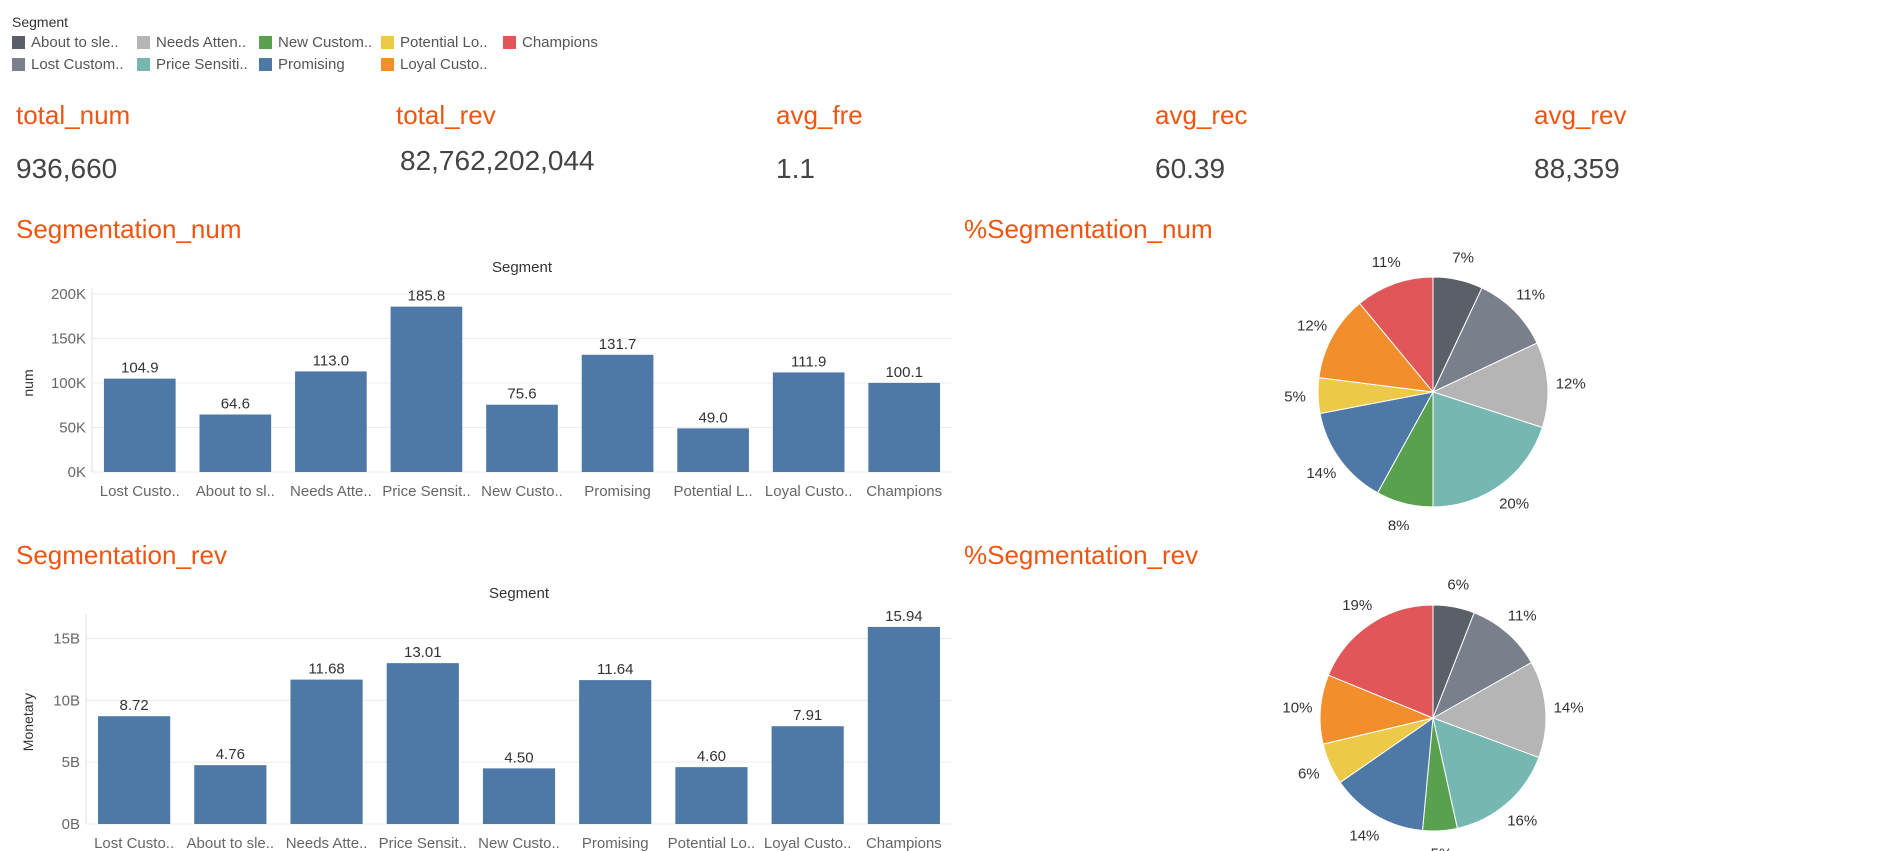  Describe the element at coordinates (68, 383) in the screenshot. I see `y-tick-label: 100K` at that location.